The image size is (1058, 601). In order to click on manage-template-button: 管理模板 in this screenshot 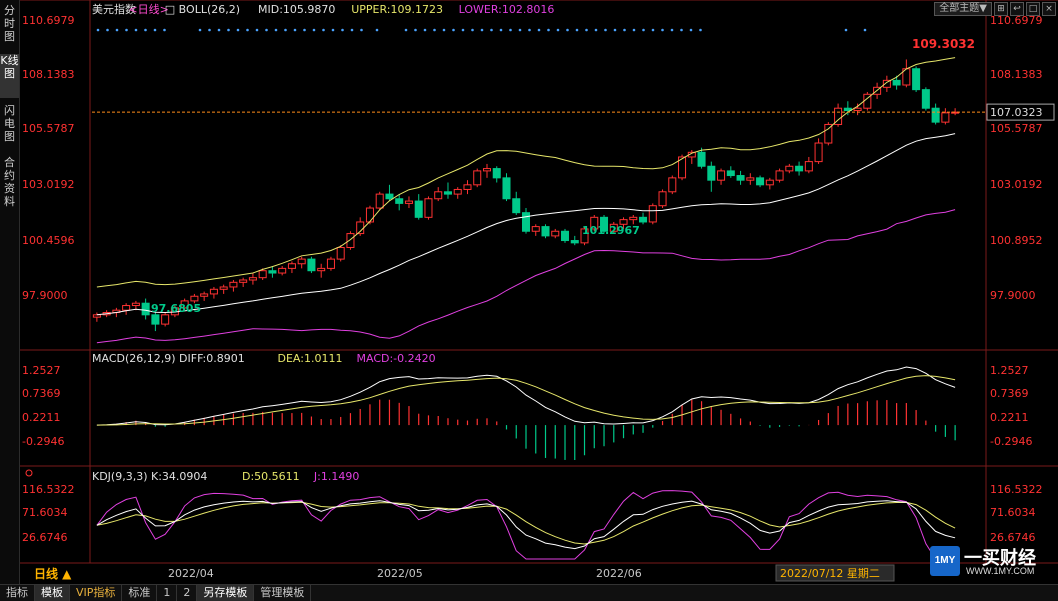, I will do `click(283, 593)`.